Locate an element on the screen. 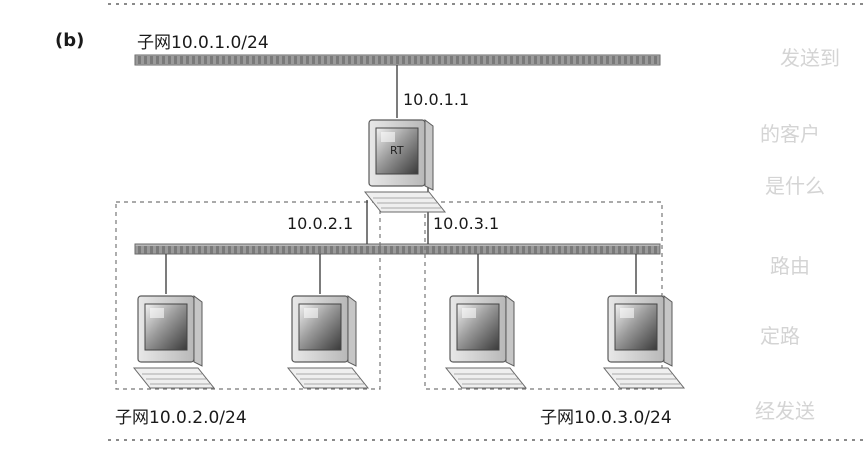 This screenshot has width=865, height=458. router-ip-right: 10.0.3.1 is located at coordinates (466, 223).